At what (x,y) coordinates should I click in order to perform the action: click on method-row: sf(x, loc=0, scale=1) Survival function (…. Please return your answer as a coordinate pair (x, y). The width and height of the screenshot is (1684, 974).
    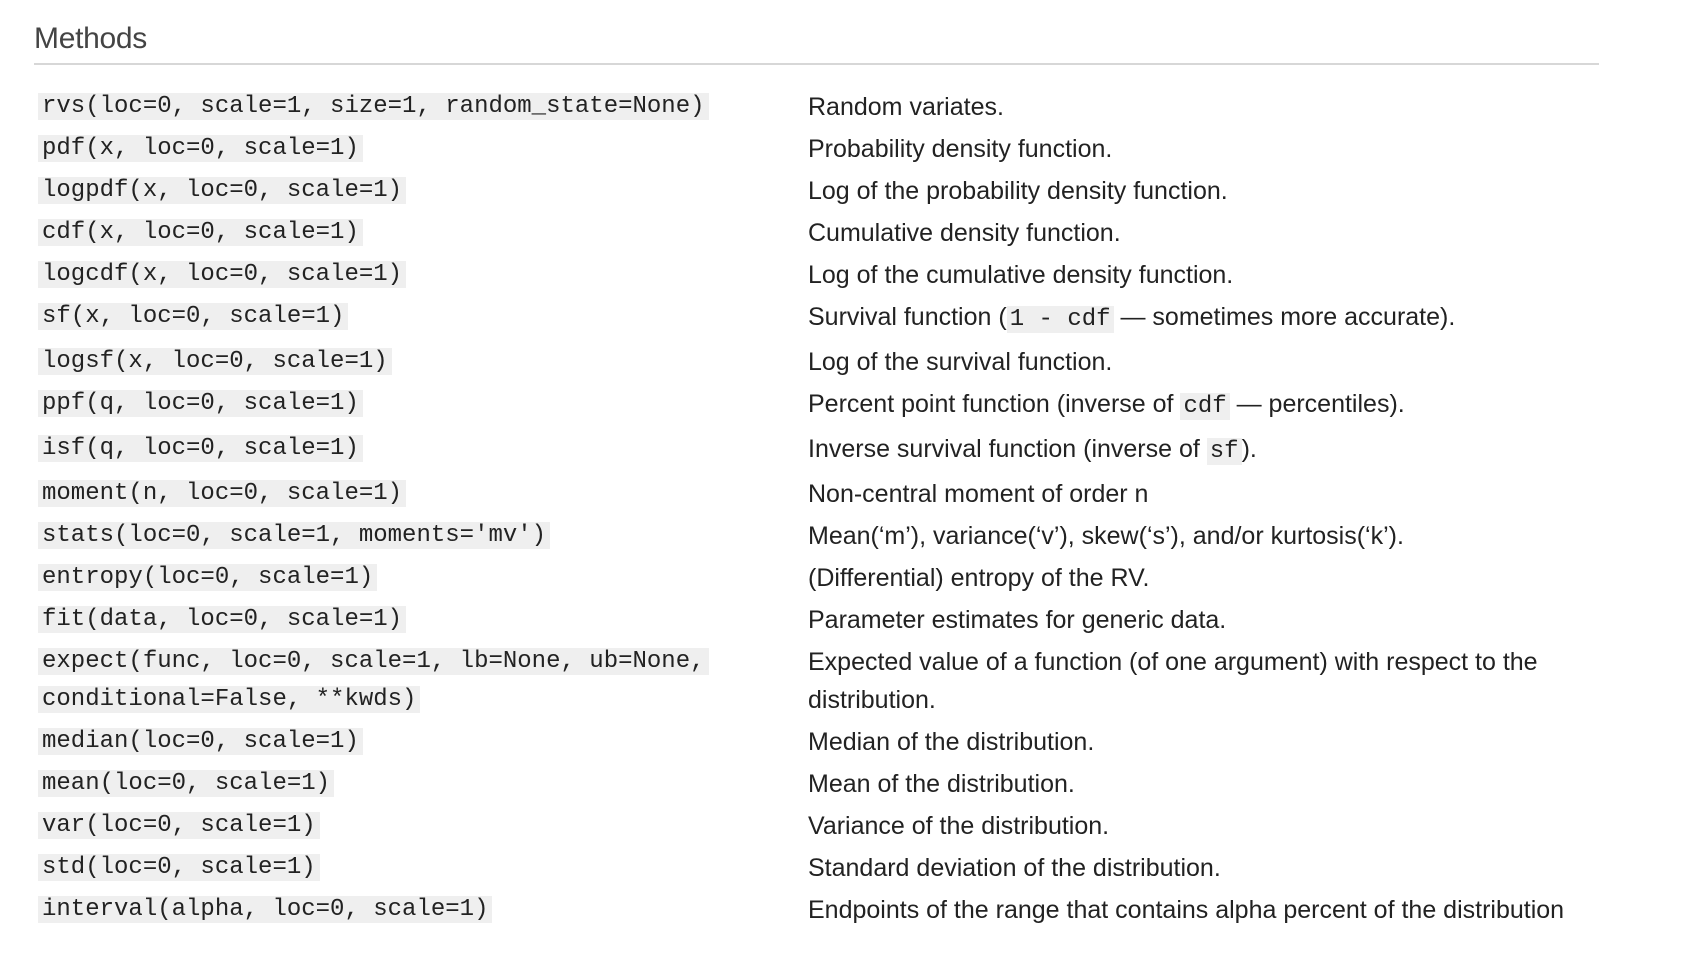
    Looking at the image, I should click on (818, 320).